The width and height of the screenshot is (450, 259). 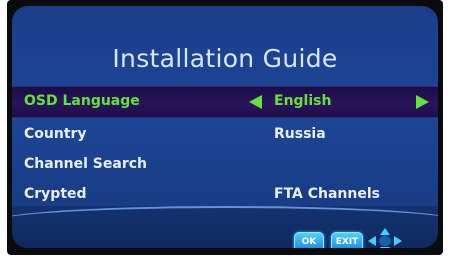 What do you see at coordinates (225, 102) in the screenshot?
I see `setting-row-osd-language: OSD Language English` at bounding box center [225, 102].